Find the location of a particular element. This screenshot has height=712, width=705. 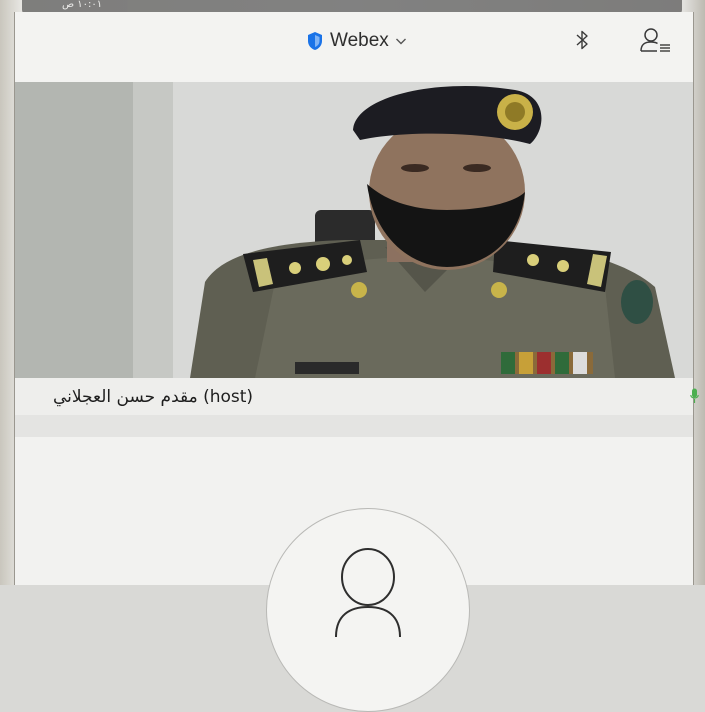

participants-icon is located at coordinates (655, 40).